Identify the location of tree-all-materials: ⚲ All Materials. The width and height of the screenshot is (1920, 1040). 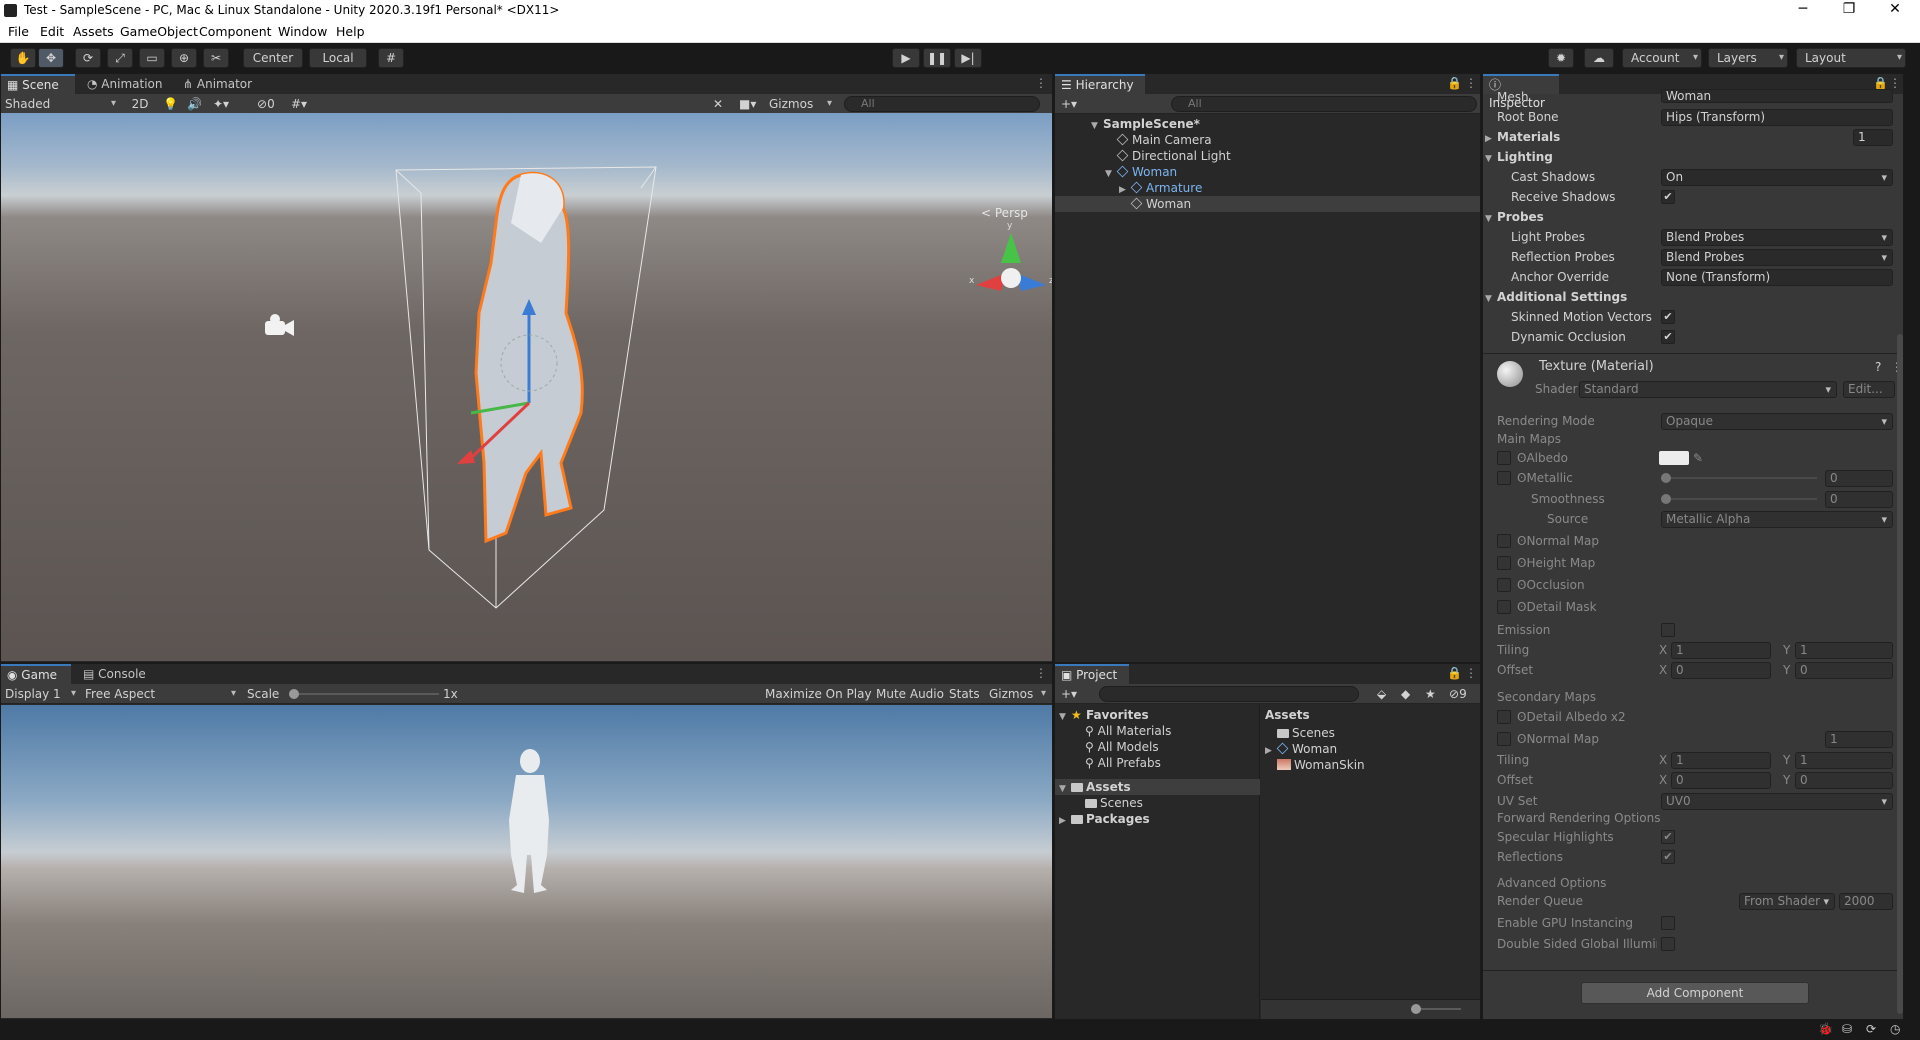
(1128, 731).